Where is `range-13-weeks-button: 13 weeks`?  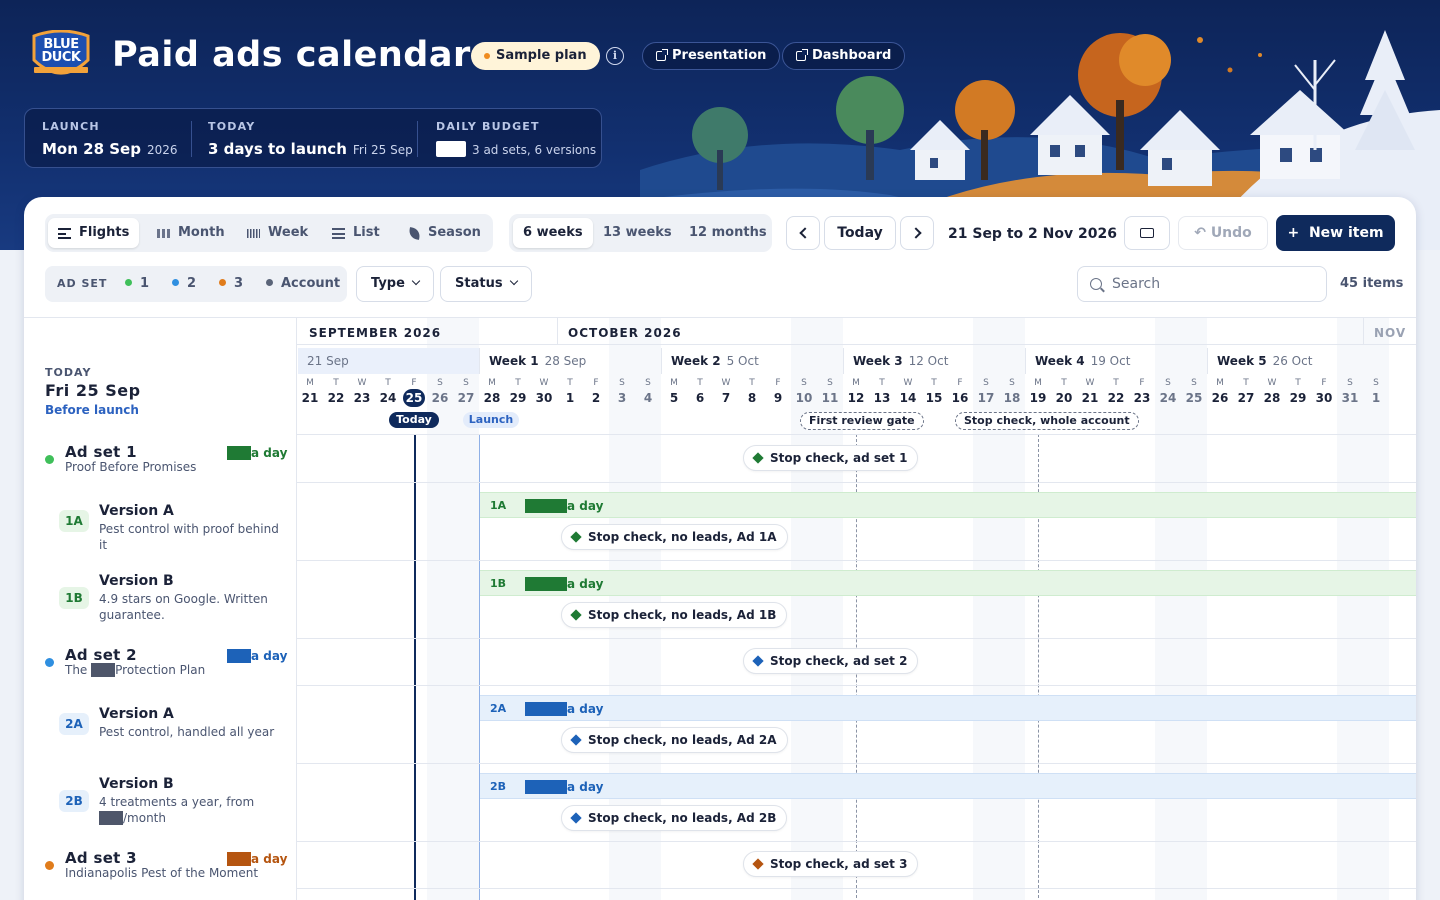
range-13-weeks-button: 13 weeks is located at coordinates (637, 233).